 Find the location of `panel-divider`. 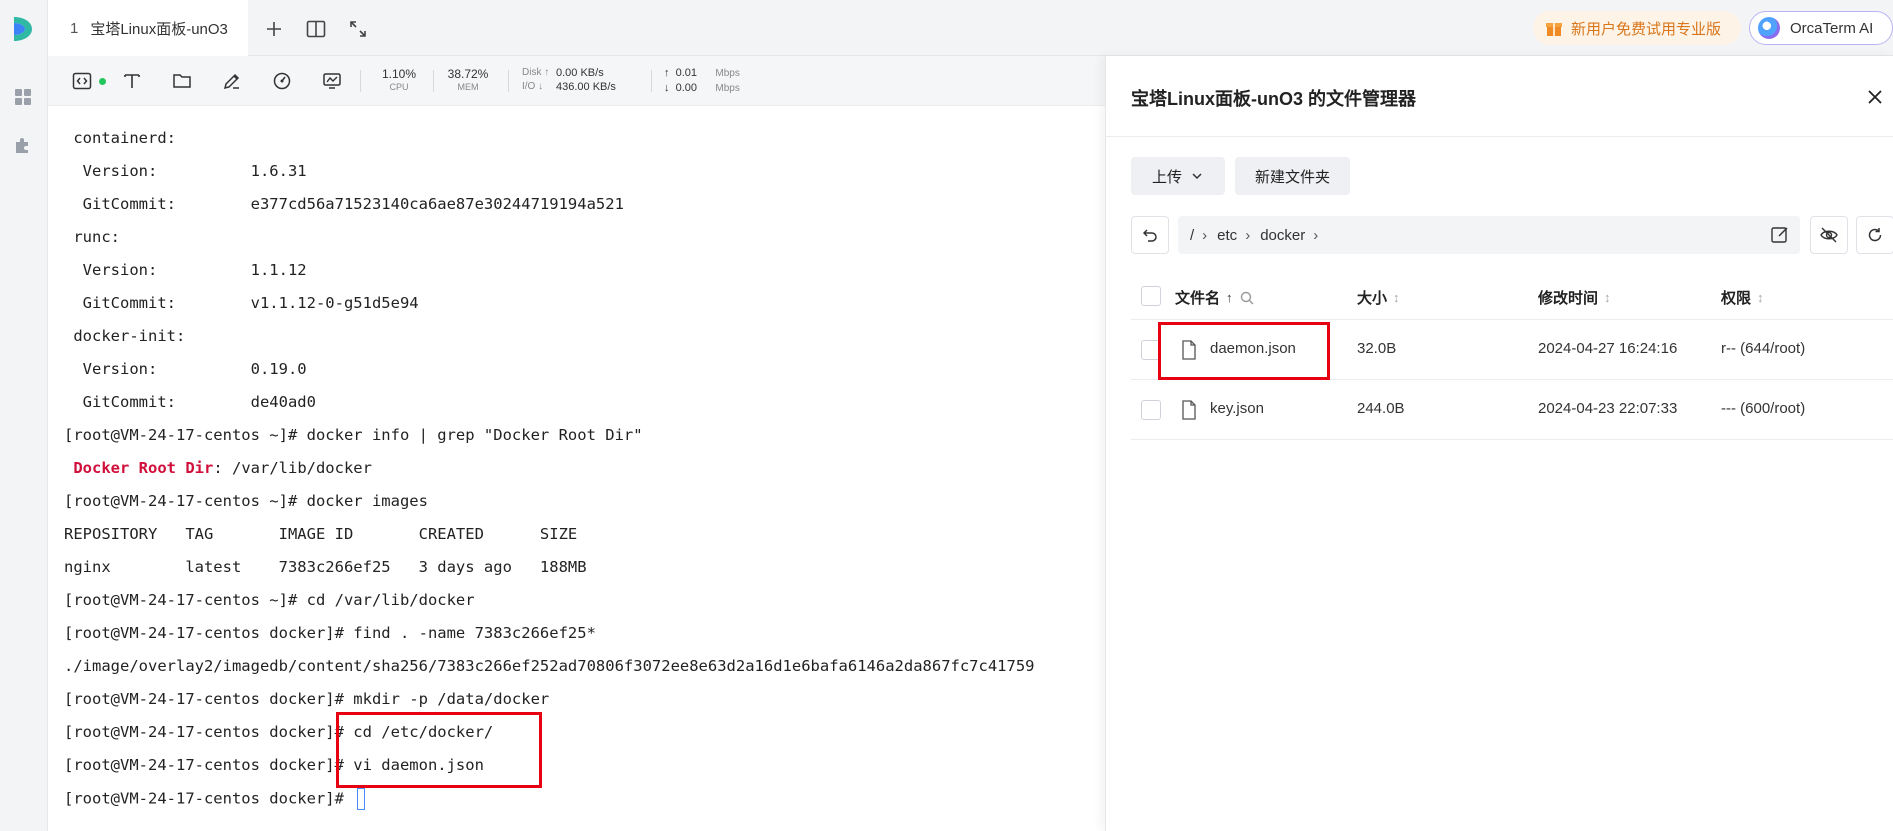

panel-divider is located at coordinates (1499, 136).